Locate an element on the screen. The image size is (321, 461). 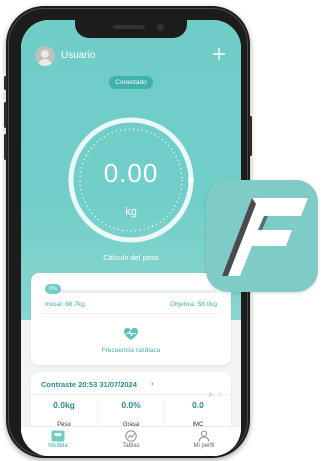
metric-value: 0.0% is located at coordinates (131, 405).